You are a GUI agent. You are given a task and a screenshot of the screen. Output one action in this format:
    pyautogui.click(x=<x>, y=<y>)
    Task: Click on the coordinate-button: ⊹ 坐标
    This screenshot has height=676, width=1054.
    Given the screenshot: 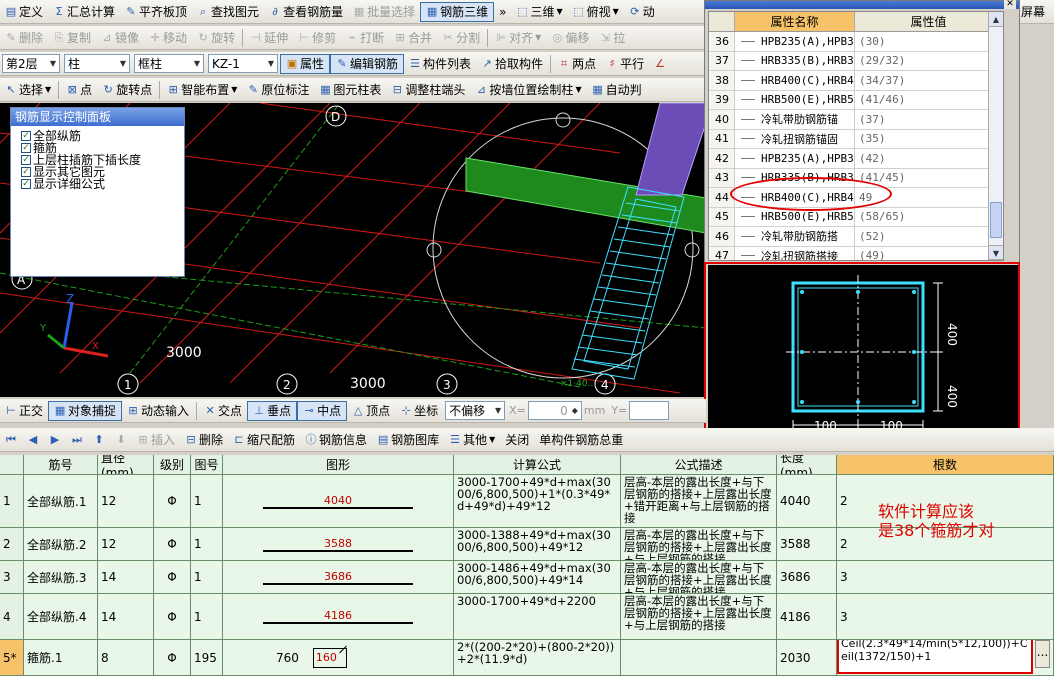 What is the action you would take?
    pyautogui.click(x=419, y=411)
    